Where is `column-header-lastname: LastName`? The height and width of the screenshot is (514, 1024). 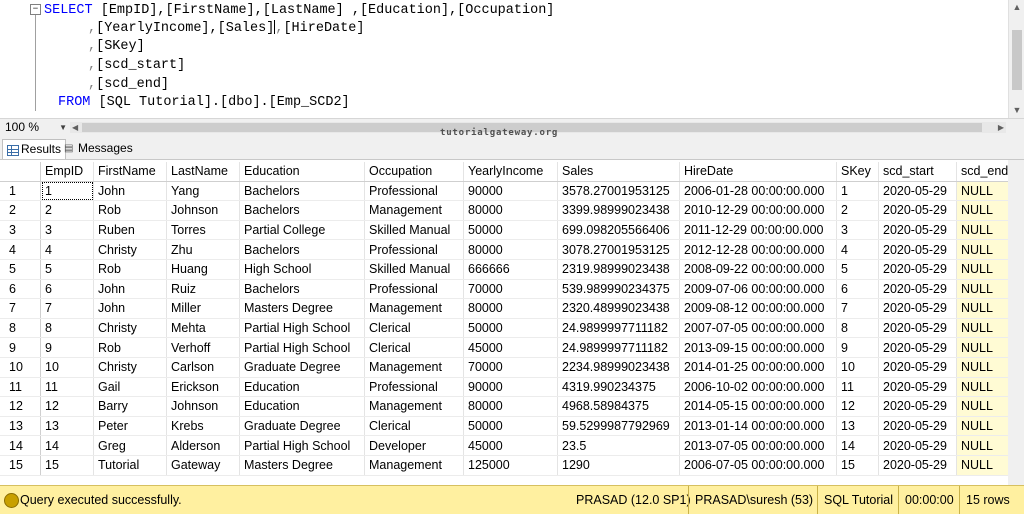
column-header-lastname: LastName is located at coordinates (203, 172).